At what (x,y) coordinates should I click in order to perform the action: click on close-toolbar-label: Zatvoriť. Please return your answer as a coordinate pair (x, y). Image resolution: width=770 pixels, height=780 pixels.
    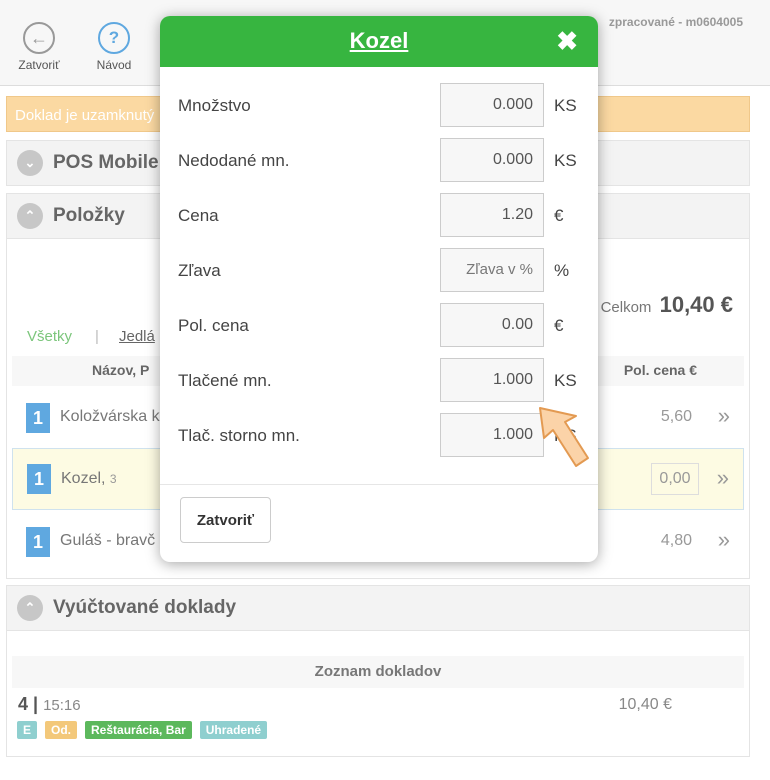
    Looking at the image, I should click on (39, 65).